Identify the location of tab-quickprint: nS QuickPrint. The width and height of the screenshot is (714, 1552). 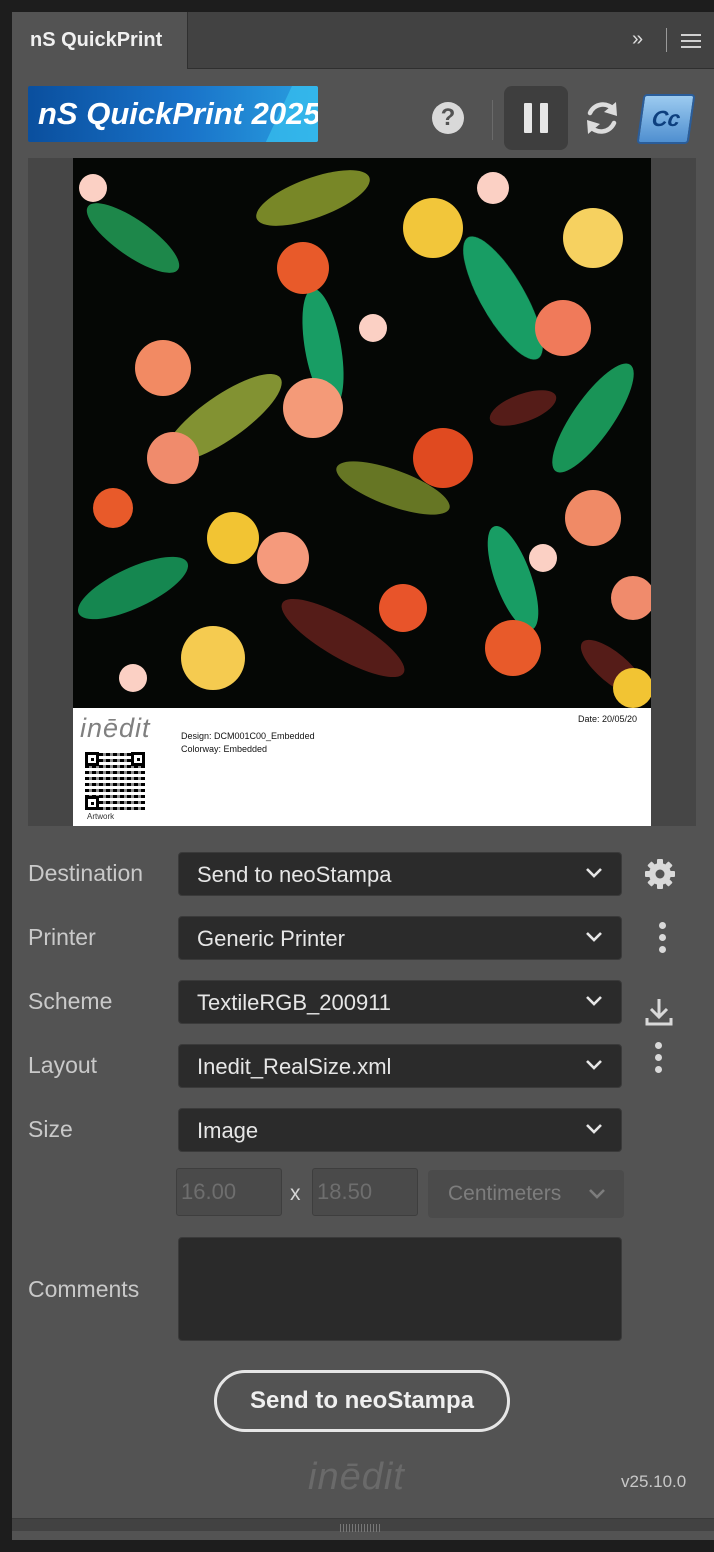
(100, 40).